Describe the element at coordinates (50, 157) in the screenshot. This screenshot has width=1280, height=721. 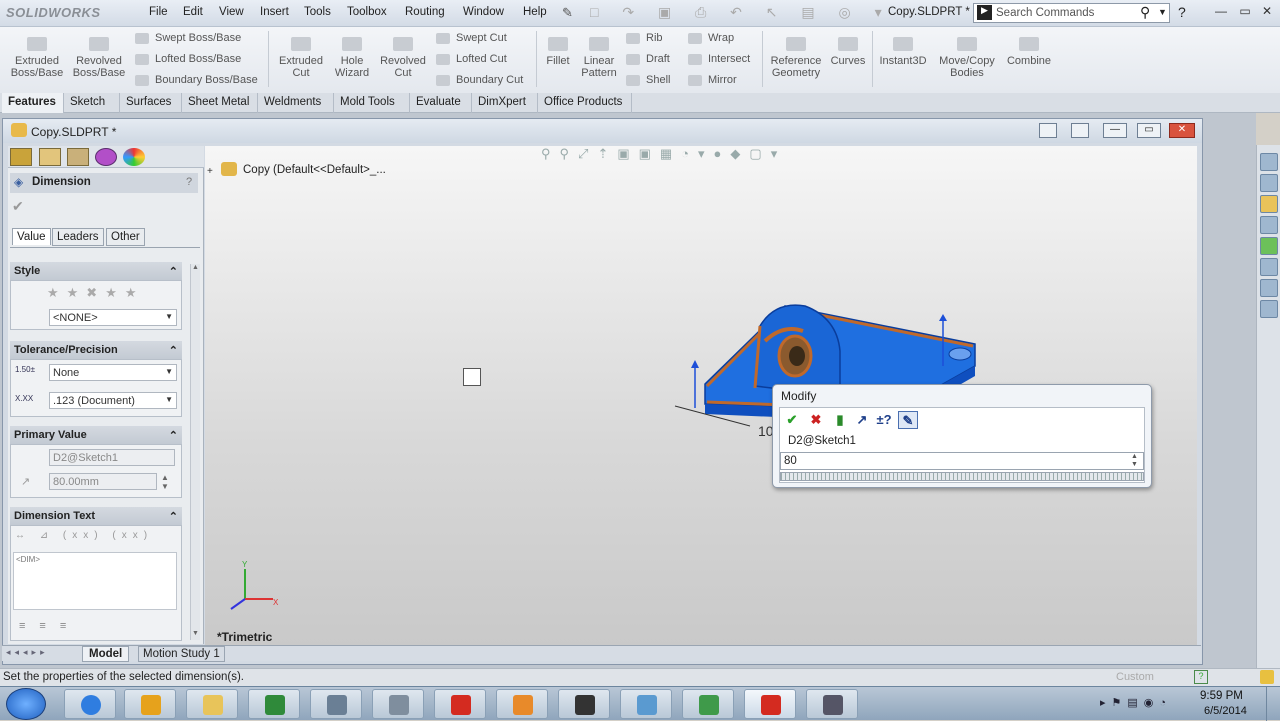
I see `property-manager-icon` at that location.